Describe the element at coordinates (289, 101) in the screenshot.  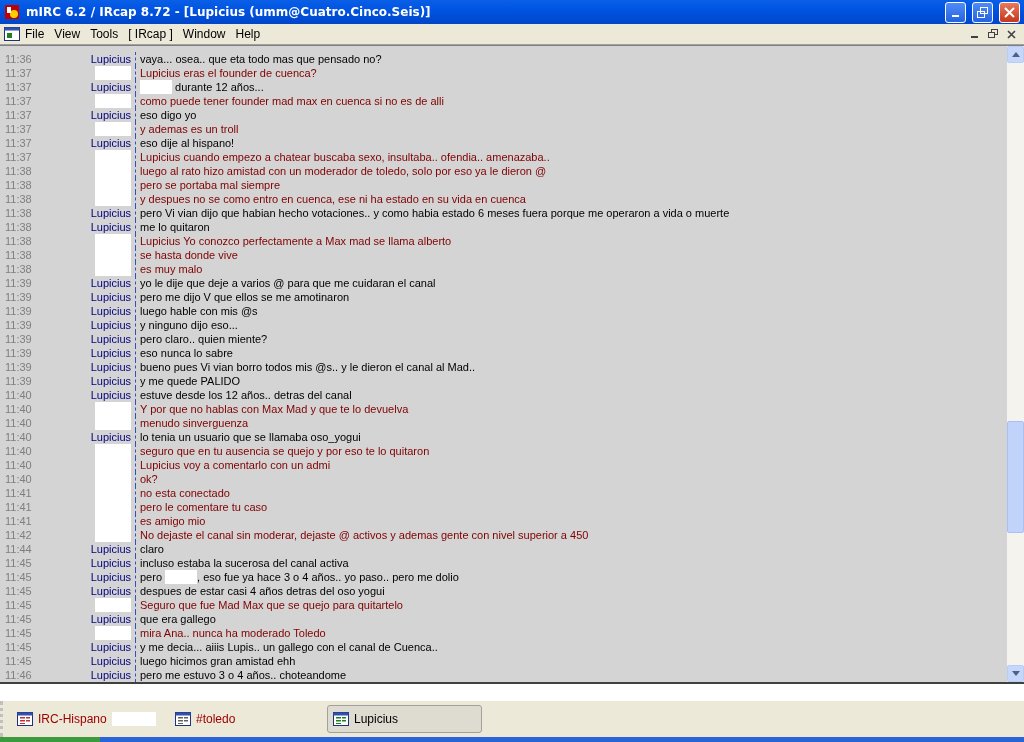
I see `chat-message: como puede tener founder mad max en cuenca si no es de alli` at that location.